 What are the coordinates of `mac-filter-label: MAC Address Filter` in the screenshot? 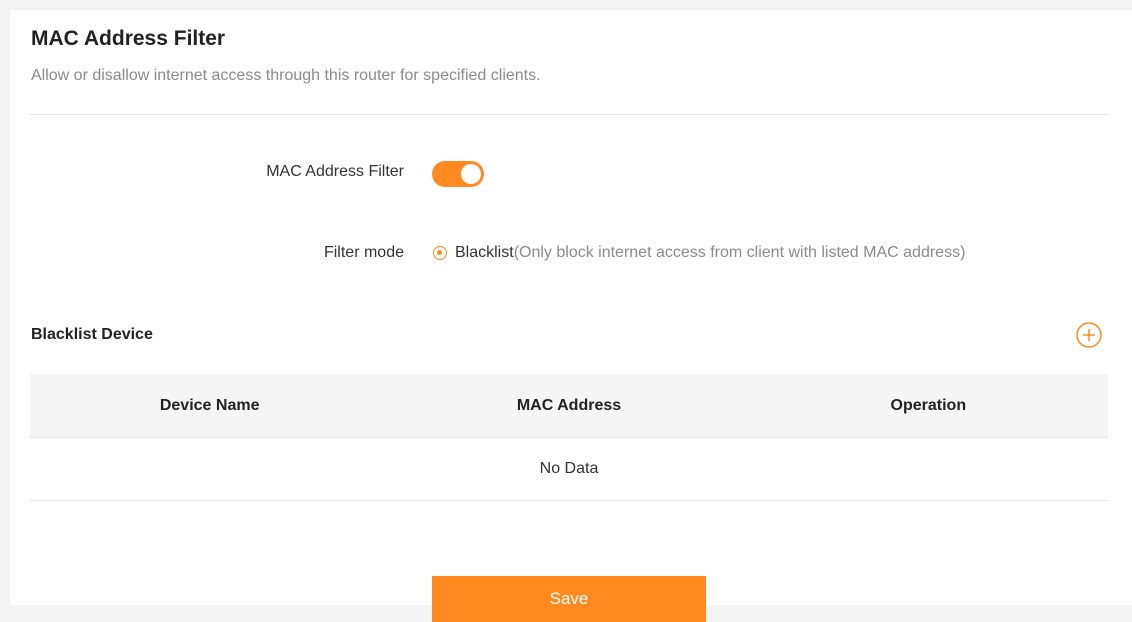 It's located at (335, 171).